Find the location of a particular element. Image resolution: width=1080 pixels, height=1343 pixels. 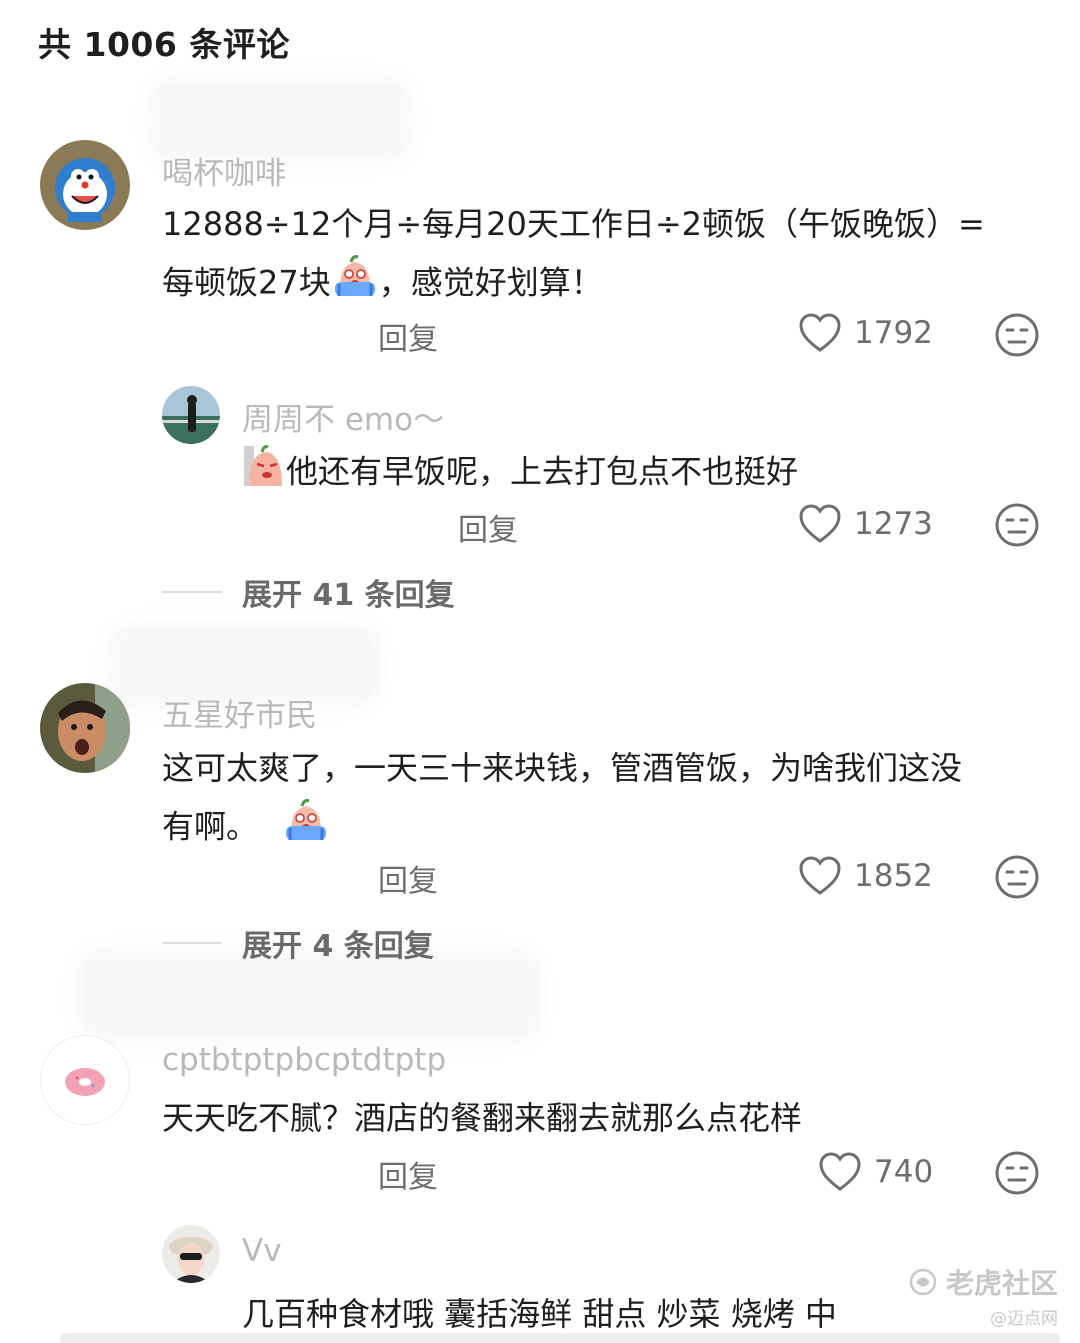

comment-text-line: 有啊。 is located at coordinates (246, 828).